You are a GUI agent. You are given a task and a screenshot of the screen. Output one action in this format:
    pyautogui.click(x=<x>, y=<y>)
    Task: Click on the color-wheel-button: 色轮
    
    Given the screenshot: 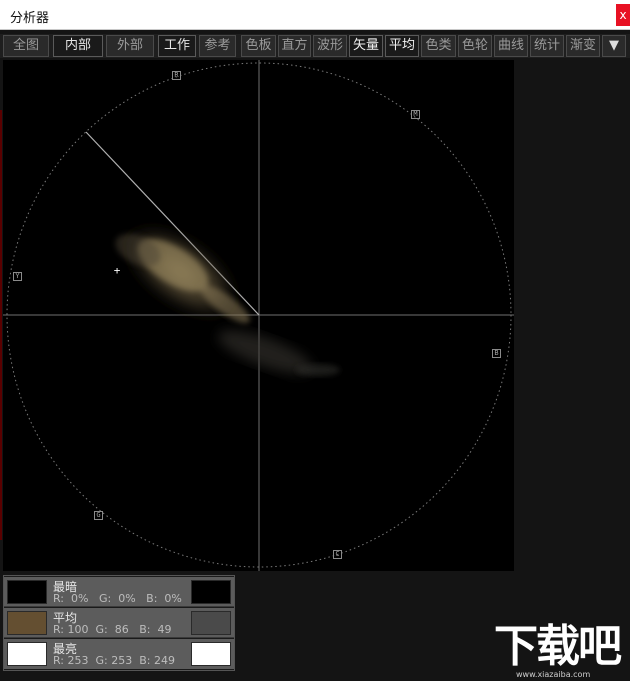 What is the action you would take?
    pyautogui.click(x=475, y=46)
    